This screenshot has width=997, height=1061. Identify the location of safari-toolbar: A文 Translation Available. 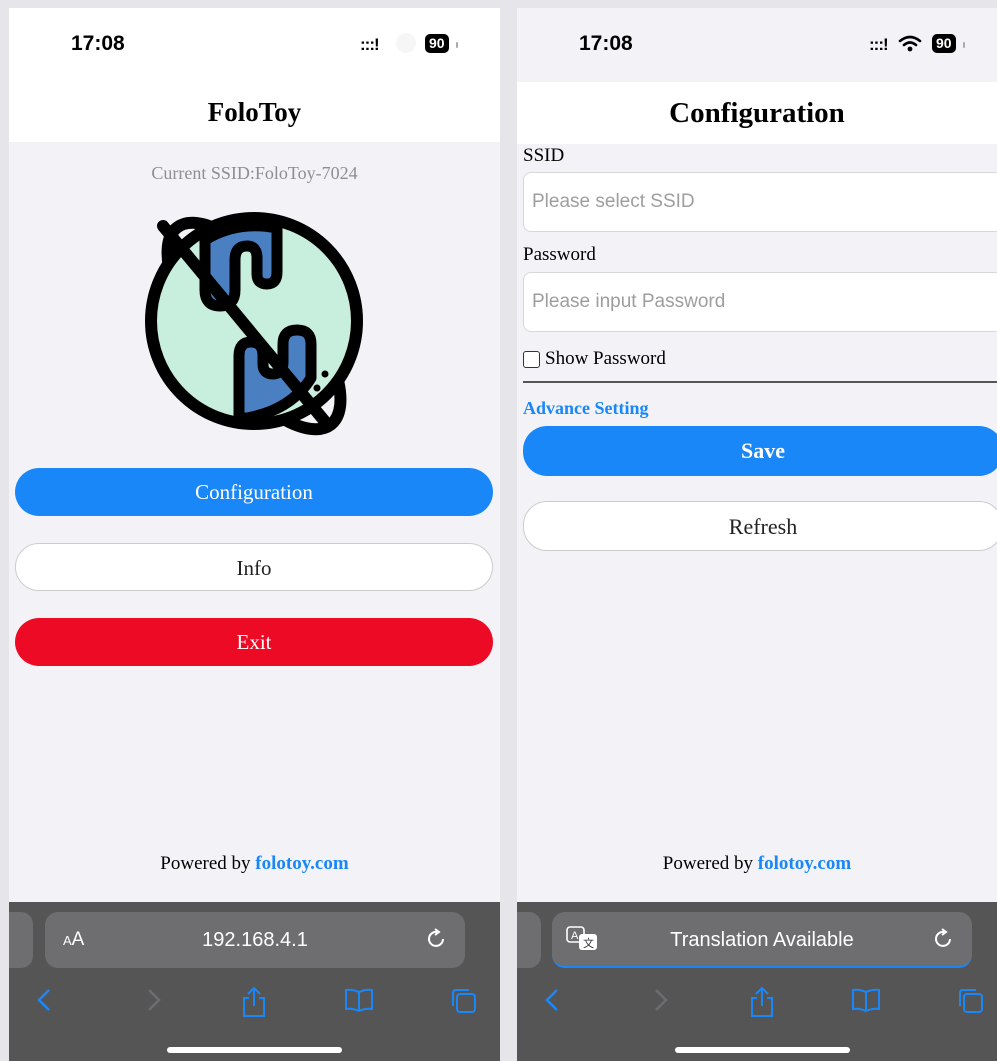
(757, 981).